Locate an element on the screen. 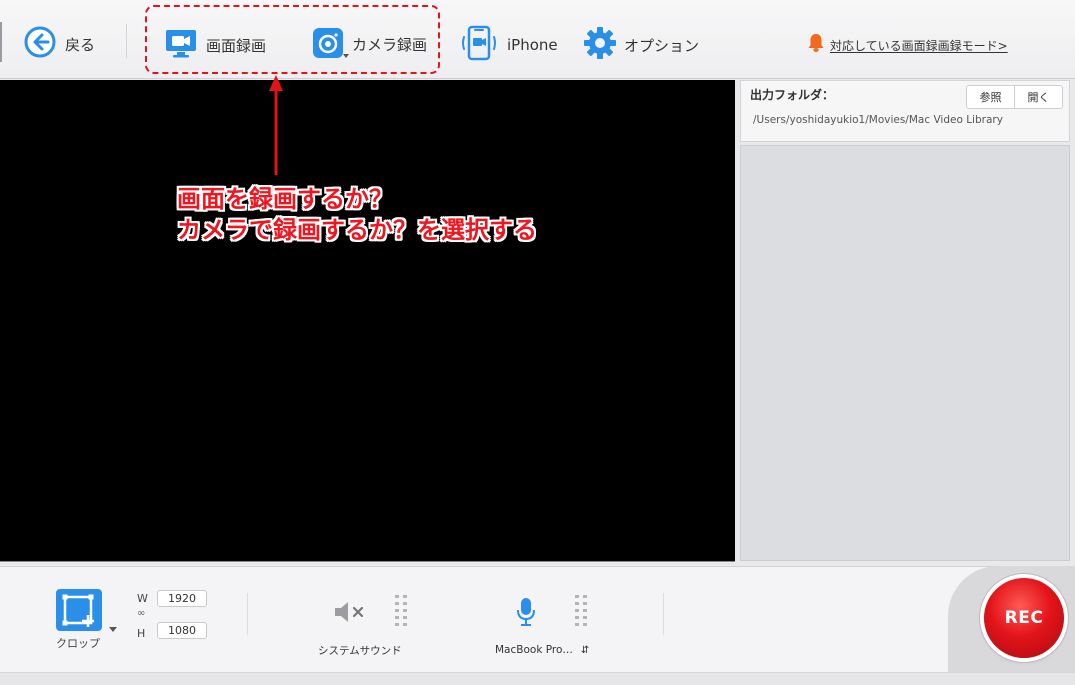  crop-label: クロップ is located at coordinates (78, 643).